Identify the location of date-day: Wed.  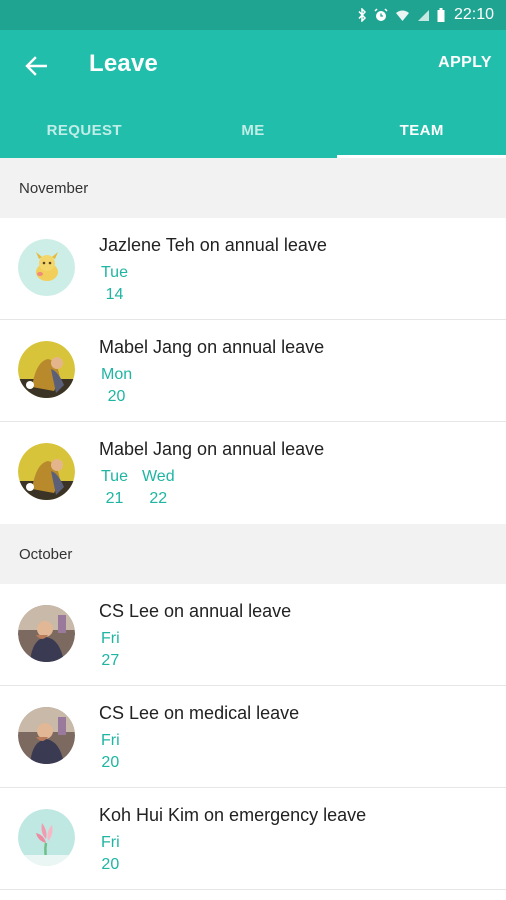
(158, 476).